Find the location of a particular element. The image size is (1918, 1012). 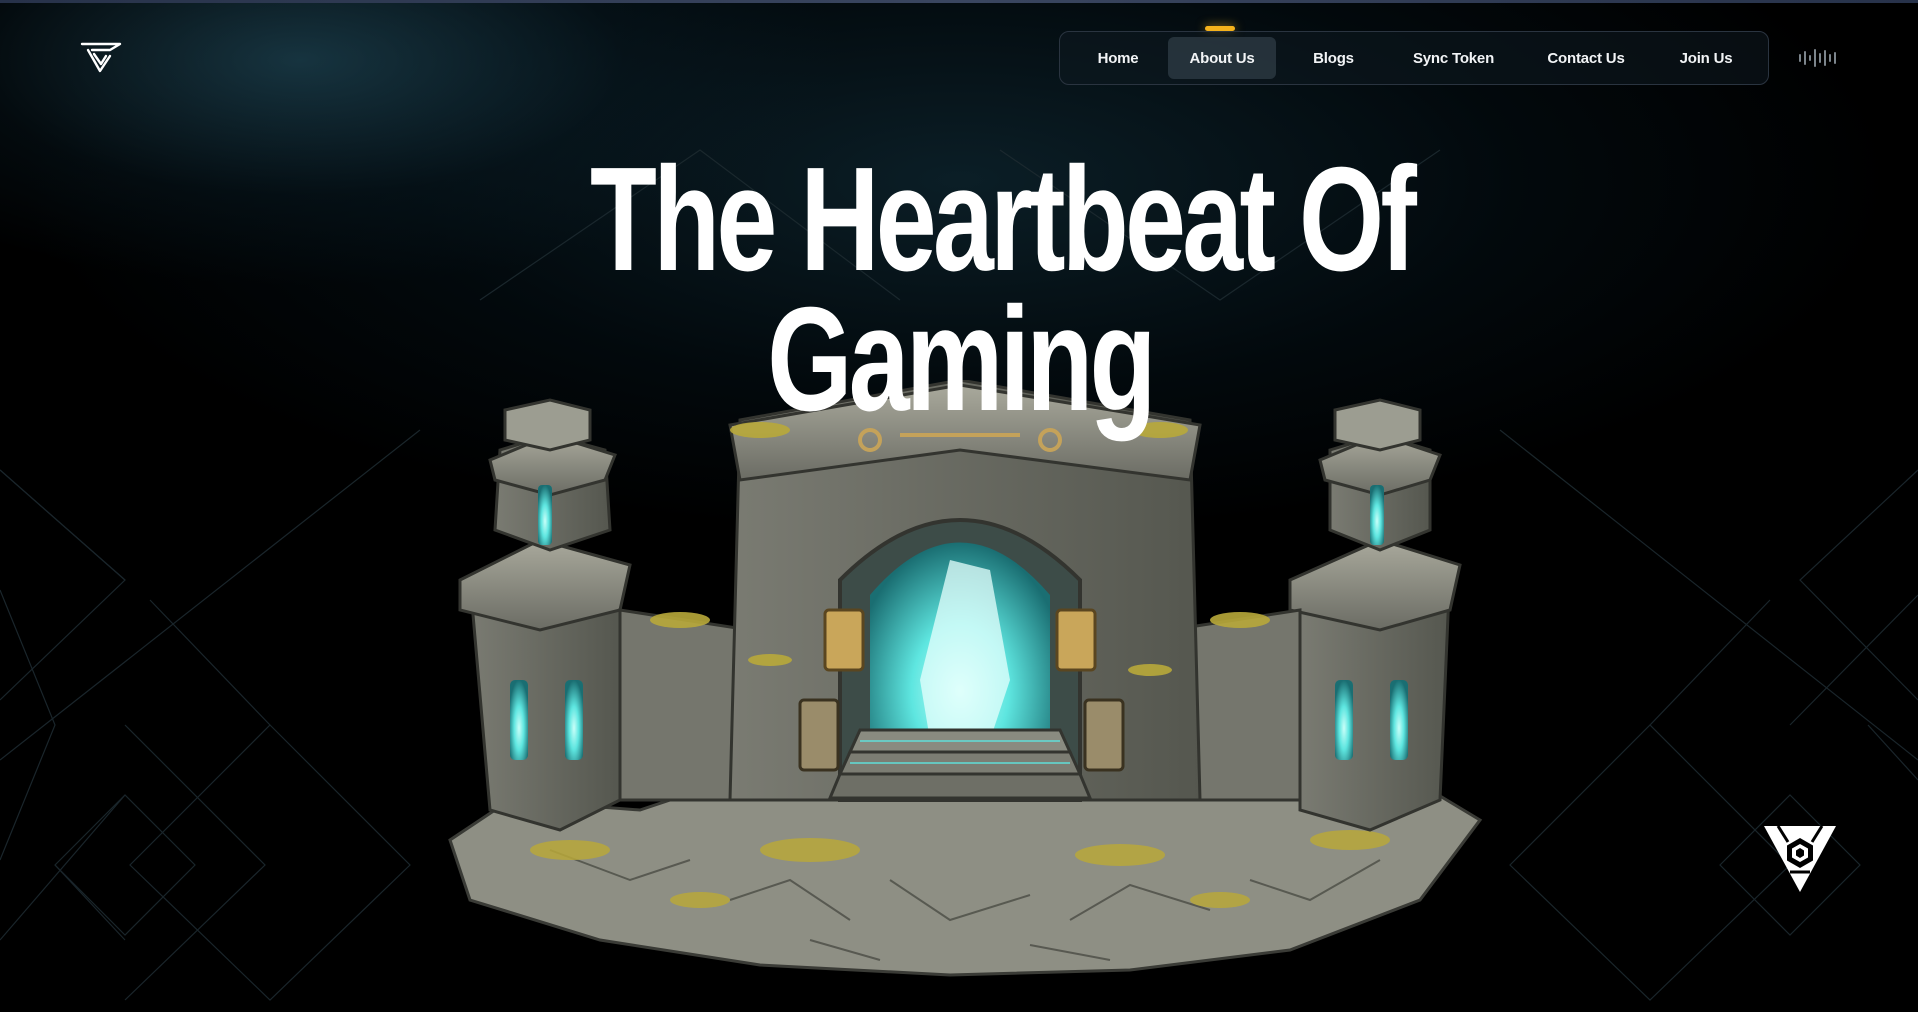

hero-title-line-2: Gaming is located at coordinates (961, 359).